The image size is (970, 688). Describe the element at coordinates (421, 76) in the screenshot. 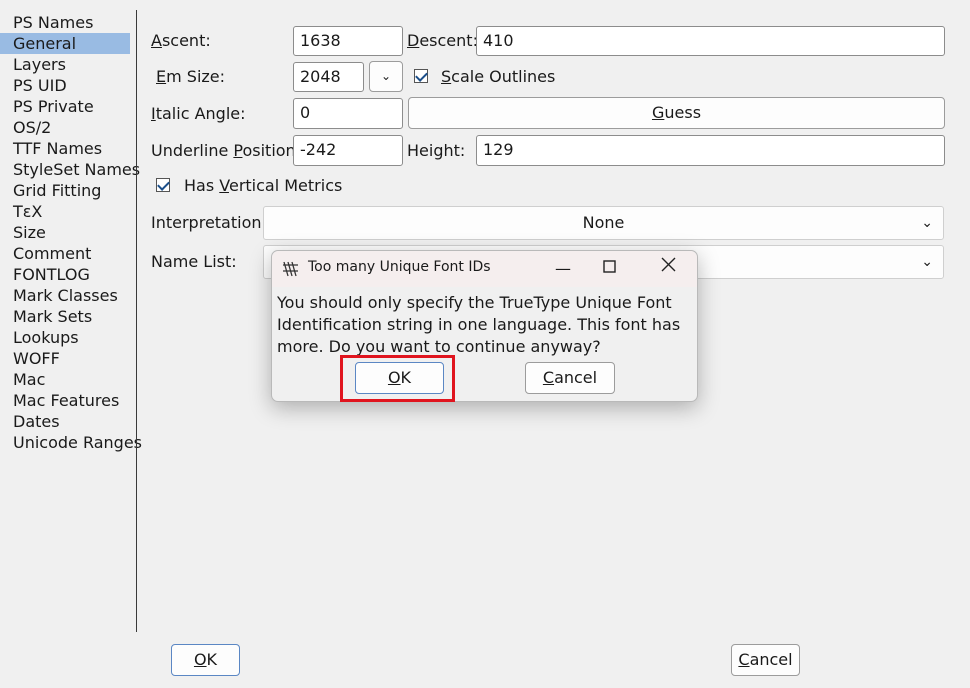

I see `scale-outlines-checkbox` at that location.